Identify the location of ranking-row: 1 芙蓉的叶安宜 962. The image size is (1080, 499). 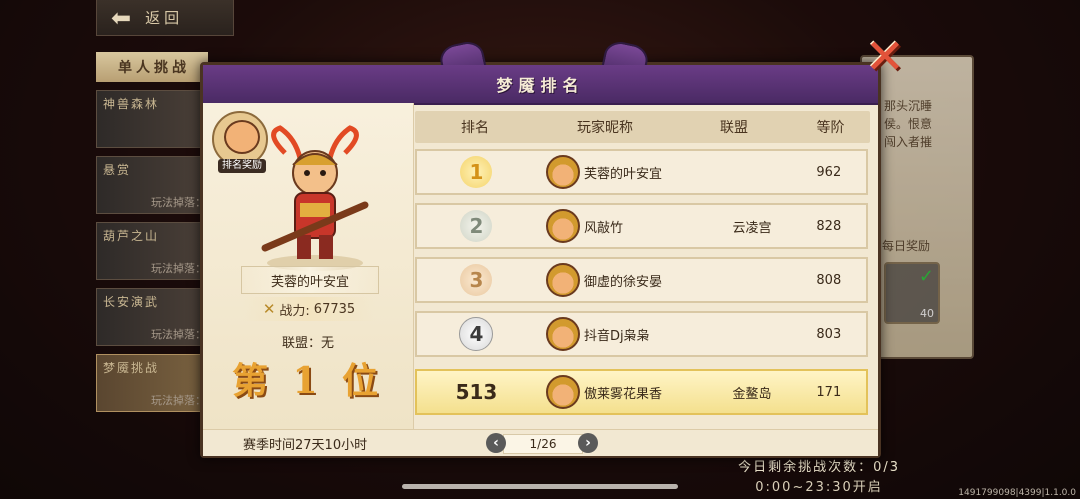
(641, 172).